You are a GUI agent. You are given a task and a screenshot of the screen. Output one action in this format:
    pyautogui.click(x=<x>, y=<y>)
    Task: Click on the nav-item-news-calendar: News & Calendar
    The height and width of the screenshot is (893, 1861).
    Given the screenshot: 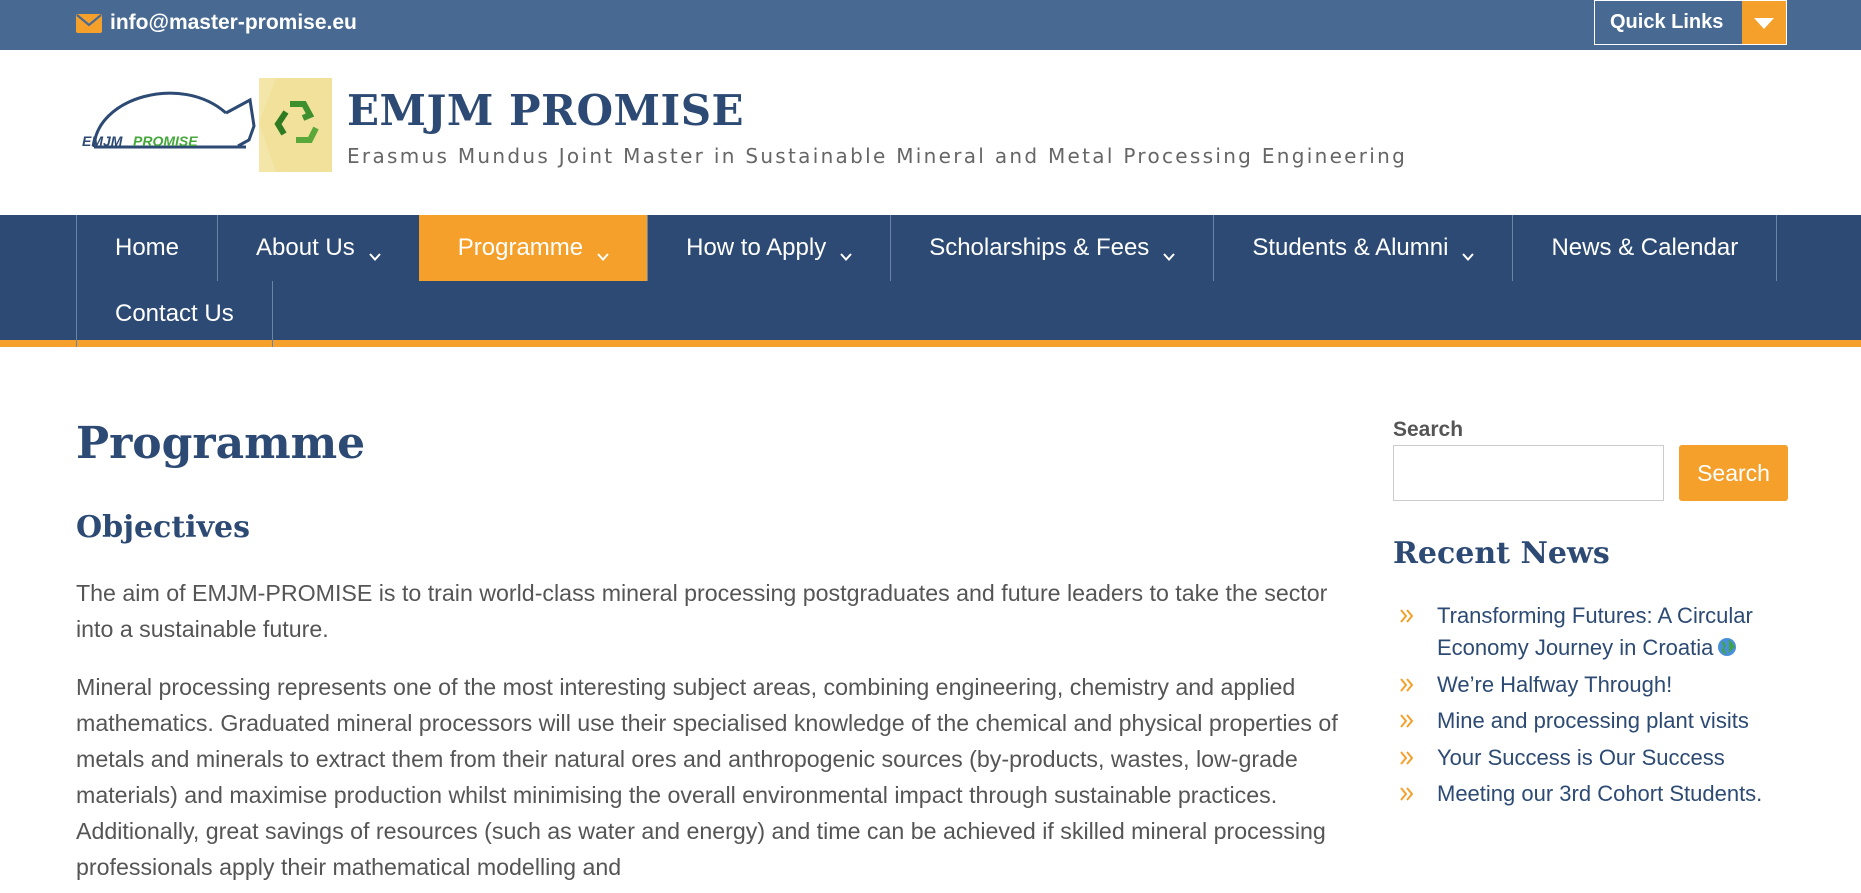 What is the action you would take?
    pyautogui.click(x=1645, y=248)
    